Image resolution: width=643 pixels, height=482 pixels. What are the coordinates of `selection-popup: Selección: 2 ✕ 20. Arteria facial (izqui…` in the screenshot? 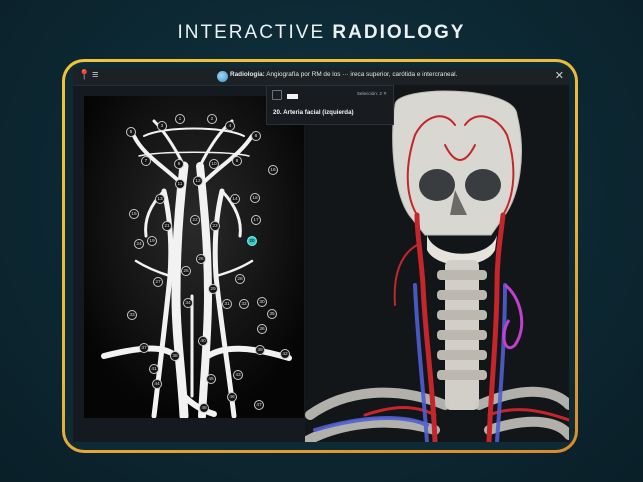 It's located at (330, 105).